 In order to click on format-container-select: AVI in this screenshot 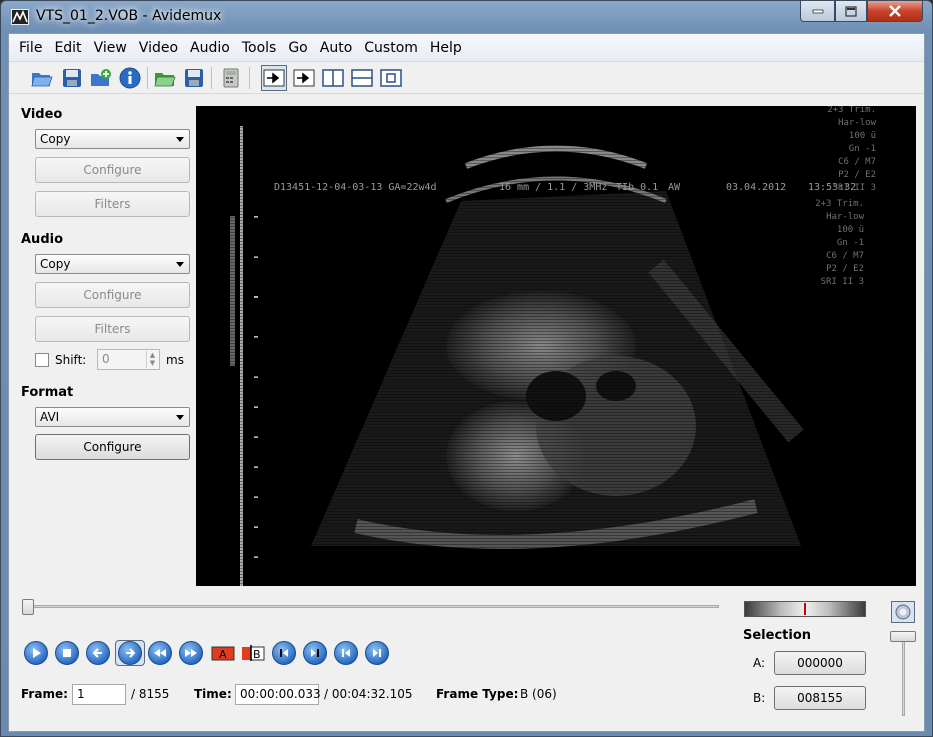, I will do `click(112, 417)`.